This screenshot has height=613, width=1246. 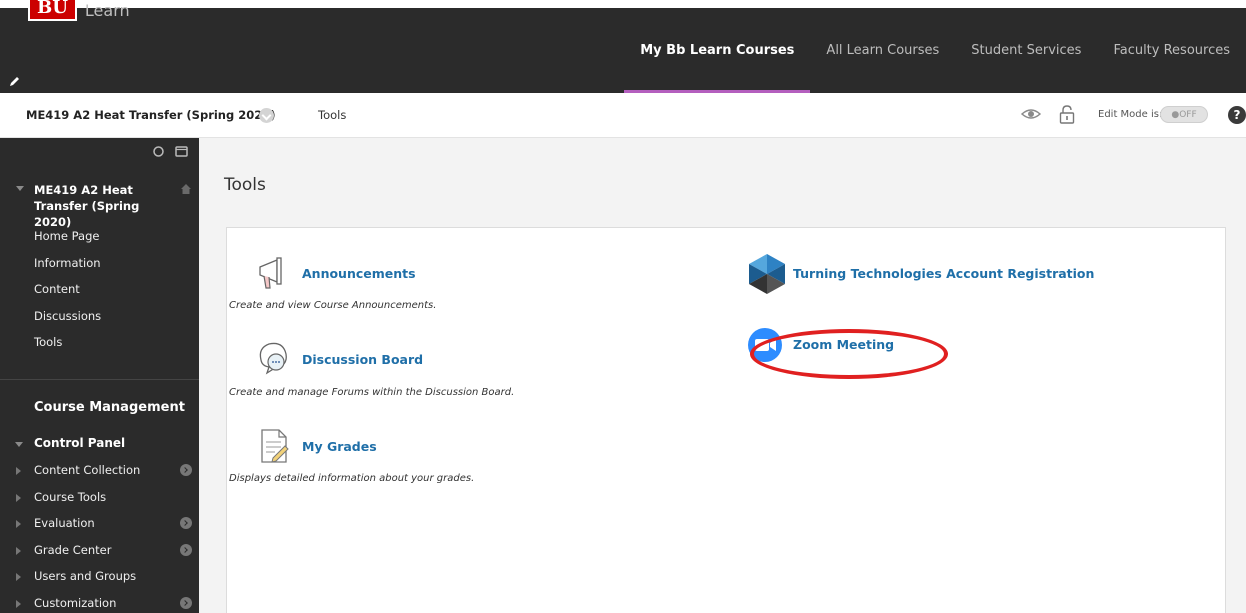 I want to click on page-title: Tools, so click(x=245, y=185).